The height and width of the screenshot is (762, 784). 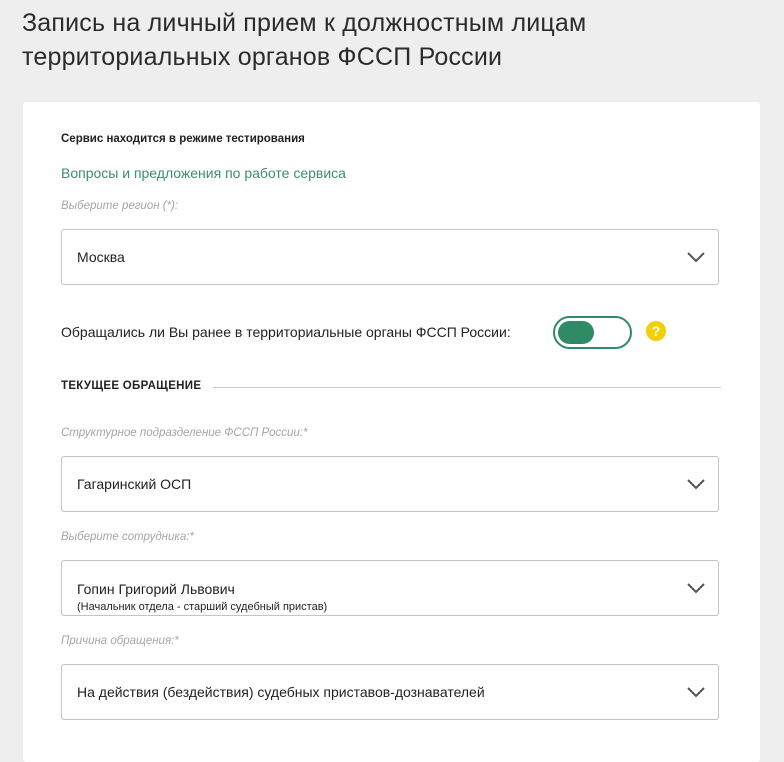 I want to click on division-select-value: Гагаринский ОСП, so click(x=134, y=484).